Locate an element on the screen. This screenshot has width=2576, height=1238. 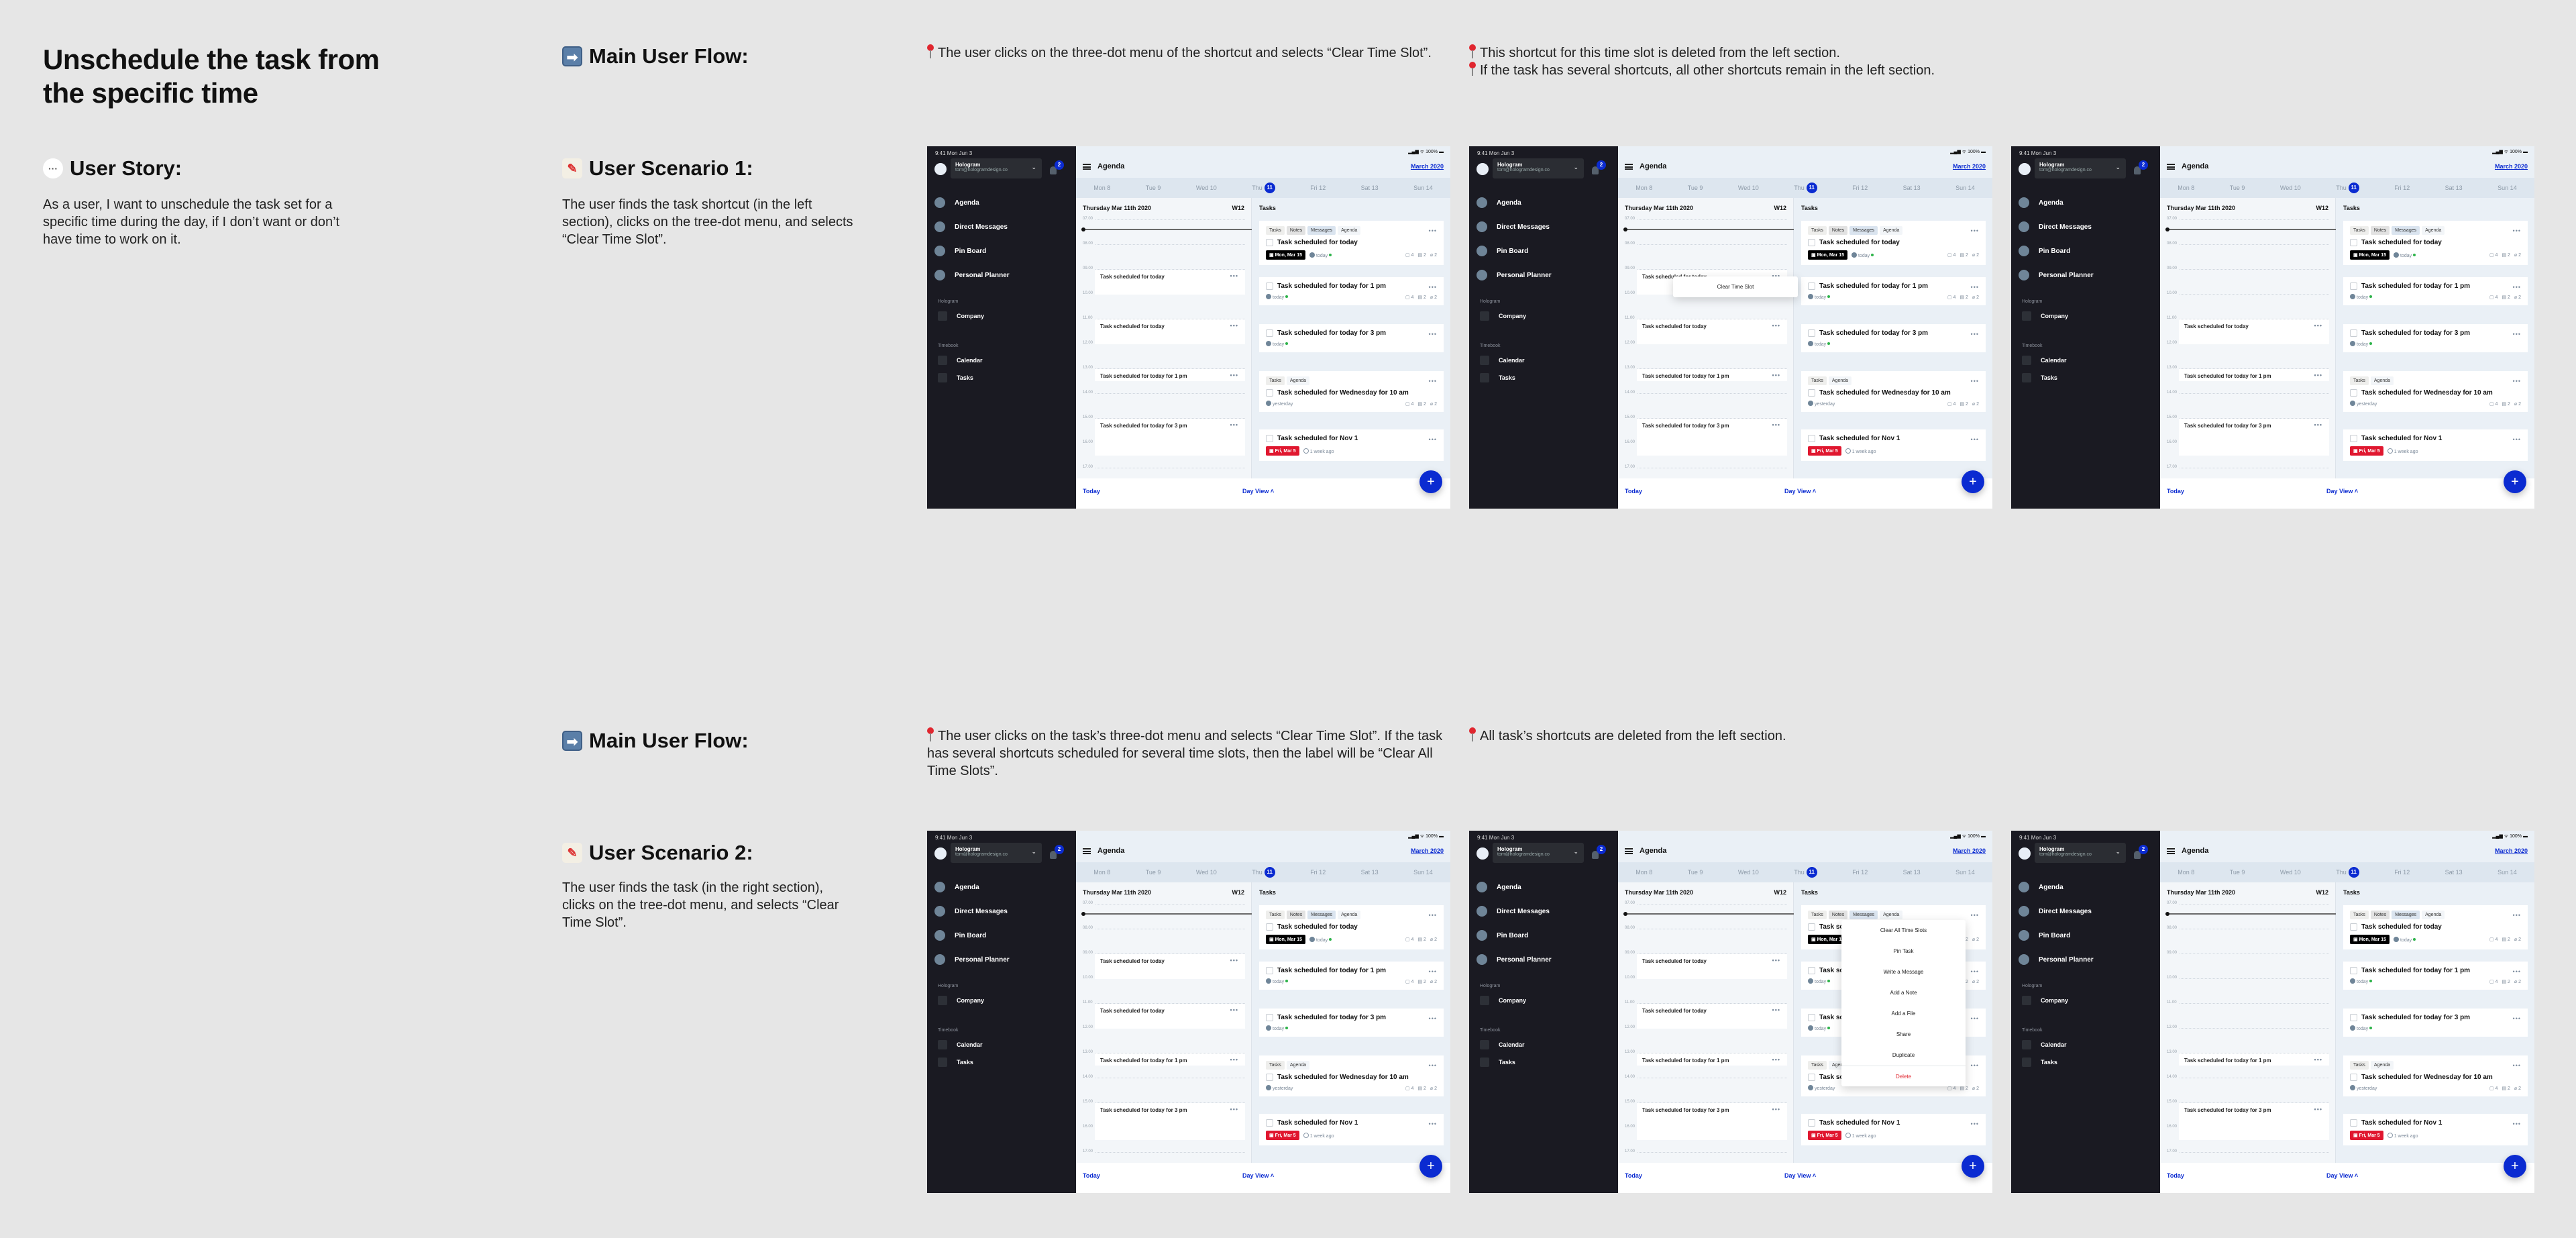
sidebar-item-direct-messages: Direct Messages is located at coordinates (1513, 912).